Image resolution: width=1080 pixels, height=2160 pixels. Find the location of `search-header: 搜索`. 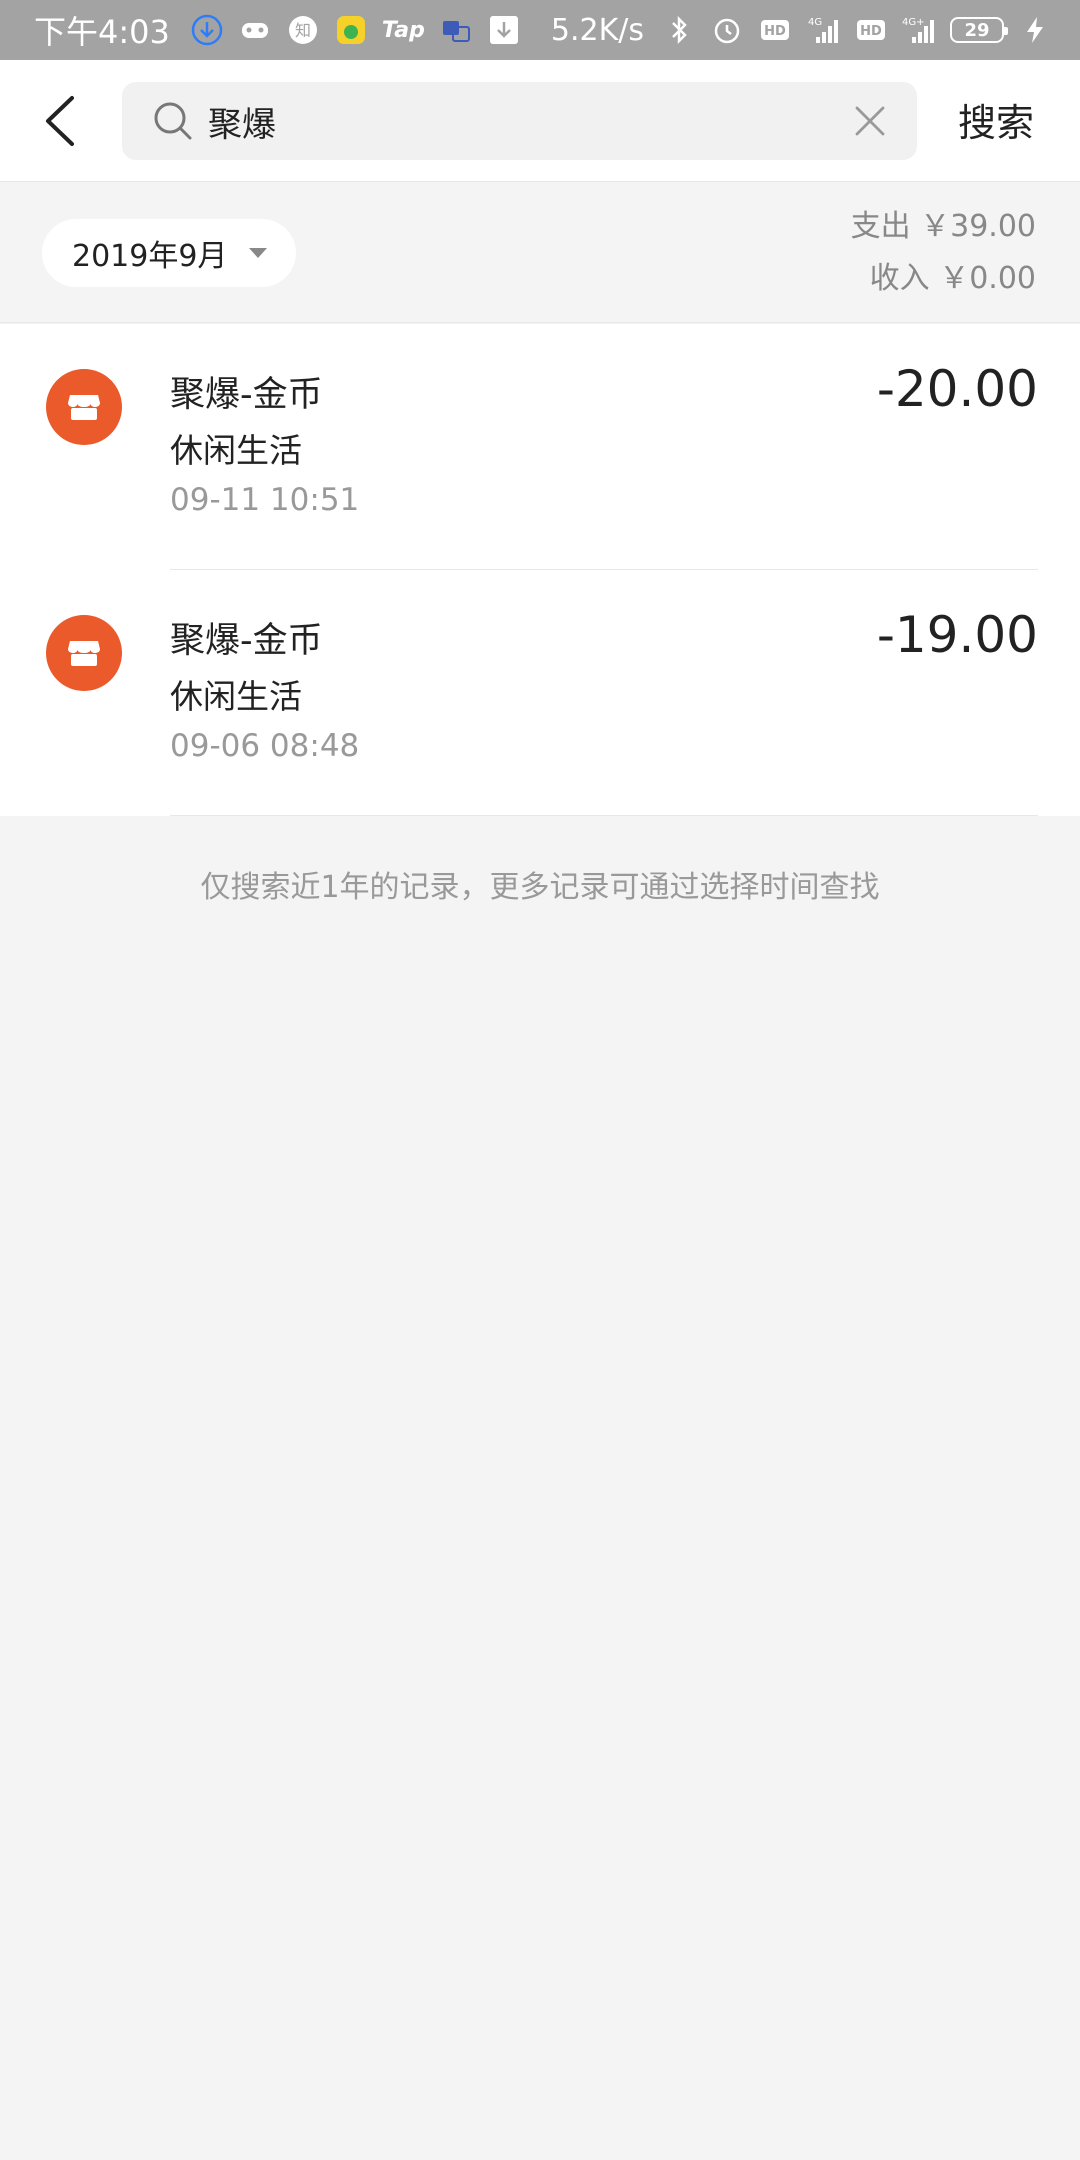

search-header: 搜索 is located at coordinates (540, 121).